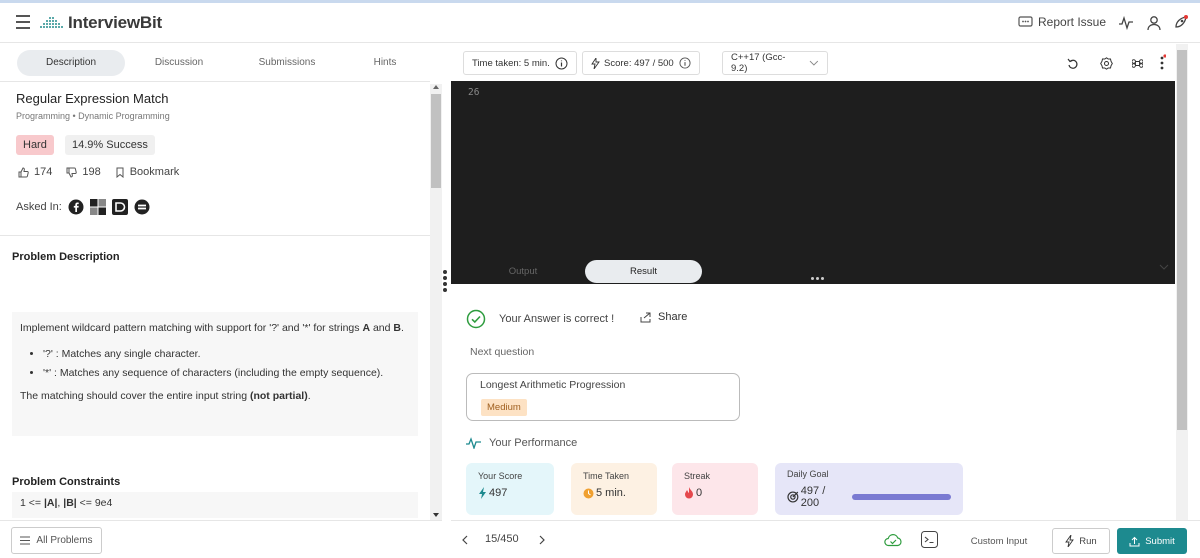 The height and width of the screenshot is (558, 1200). I want to click on user-icon, so click(1154, 23).